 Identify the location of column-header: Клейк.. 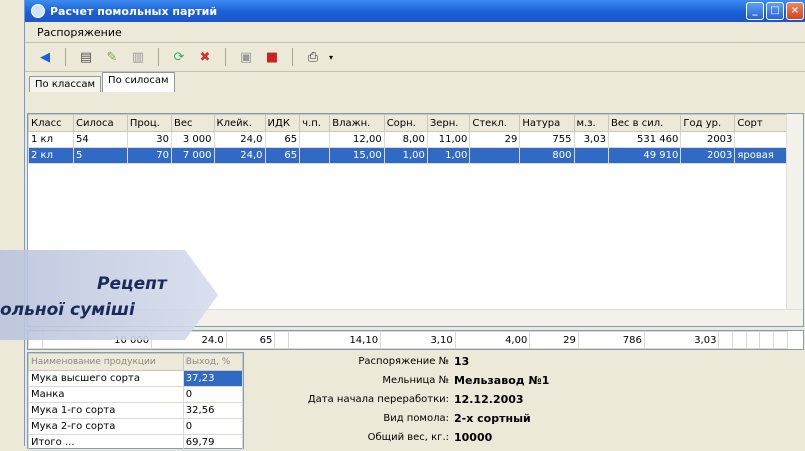
(239, 123).